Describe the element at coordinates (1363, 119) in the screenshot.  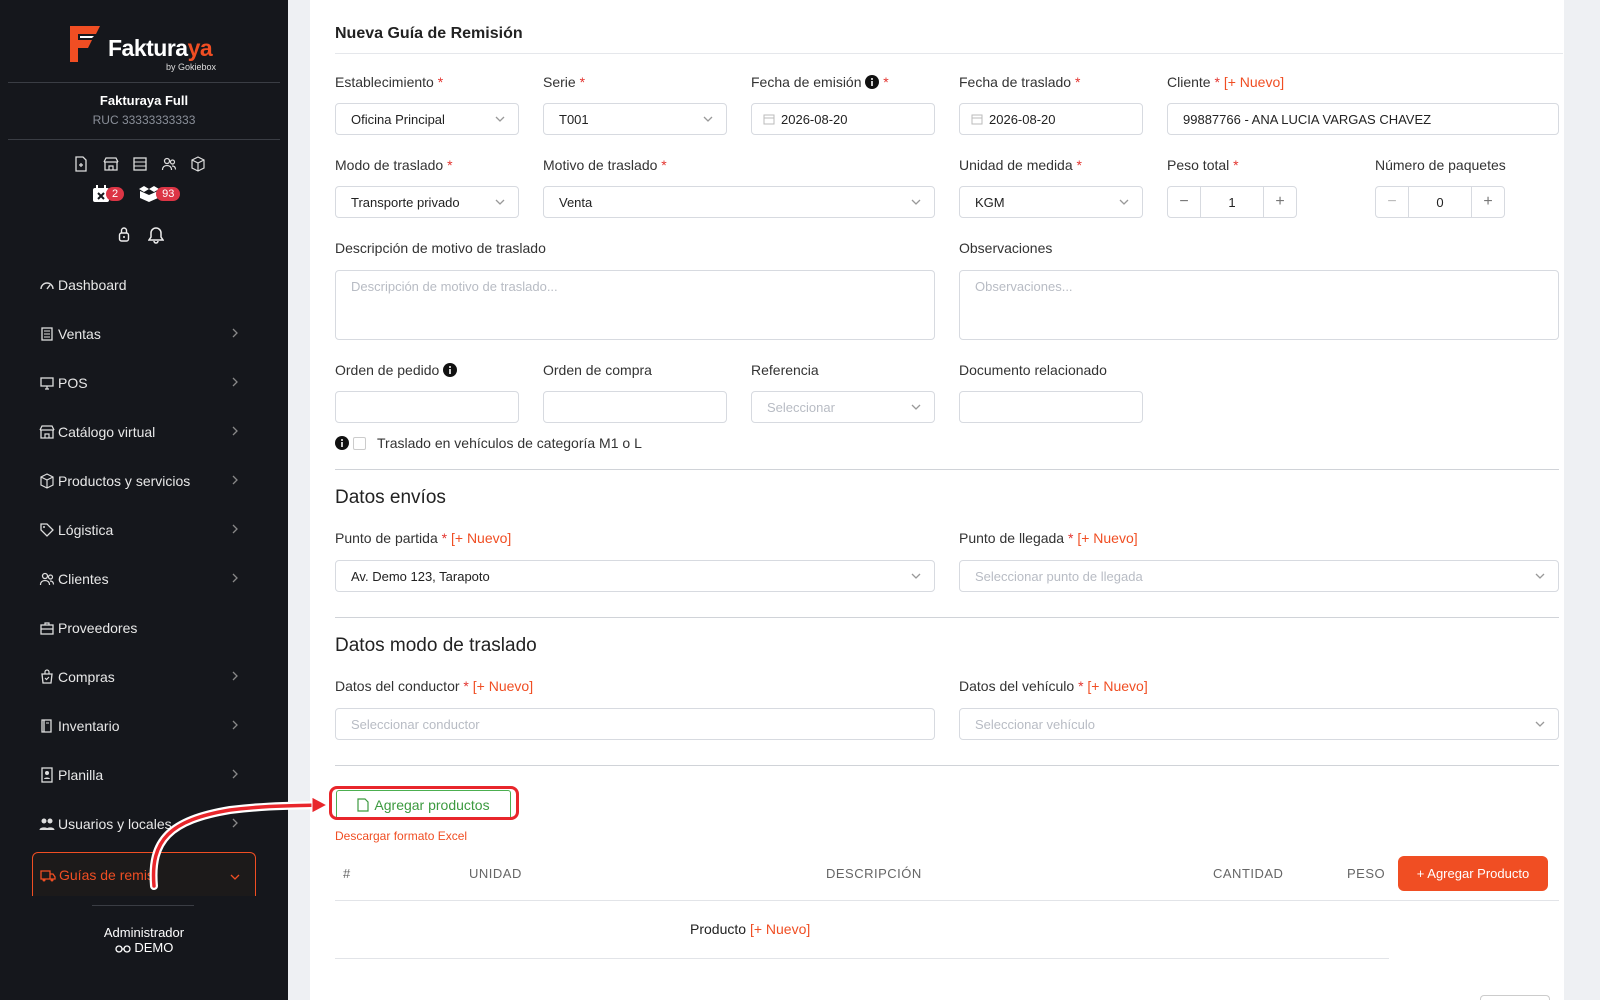
I see `cliente-select: 99887766 - ANA LUCIA VARGAS CHAVEZ` at that location.